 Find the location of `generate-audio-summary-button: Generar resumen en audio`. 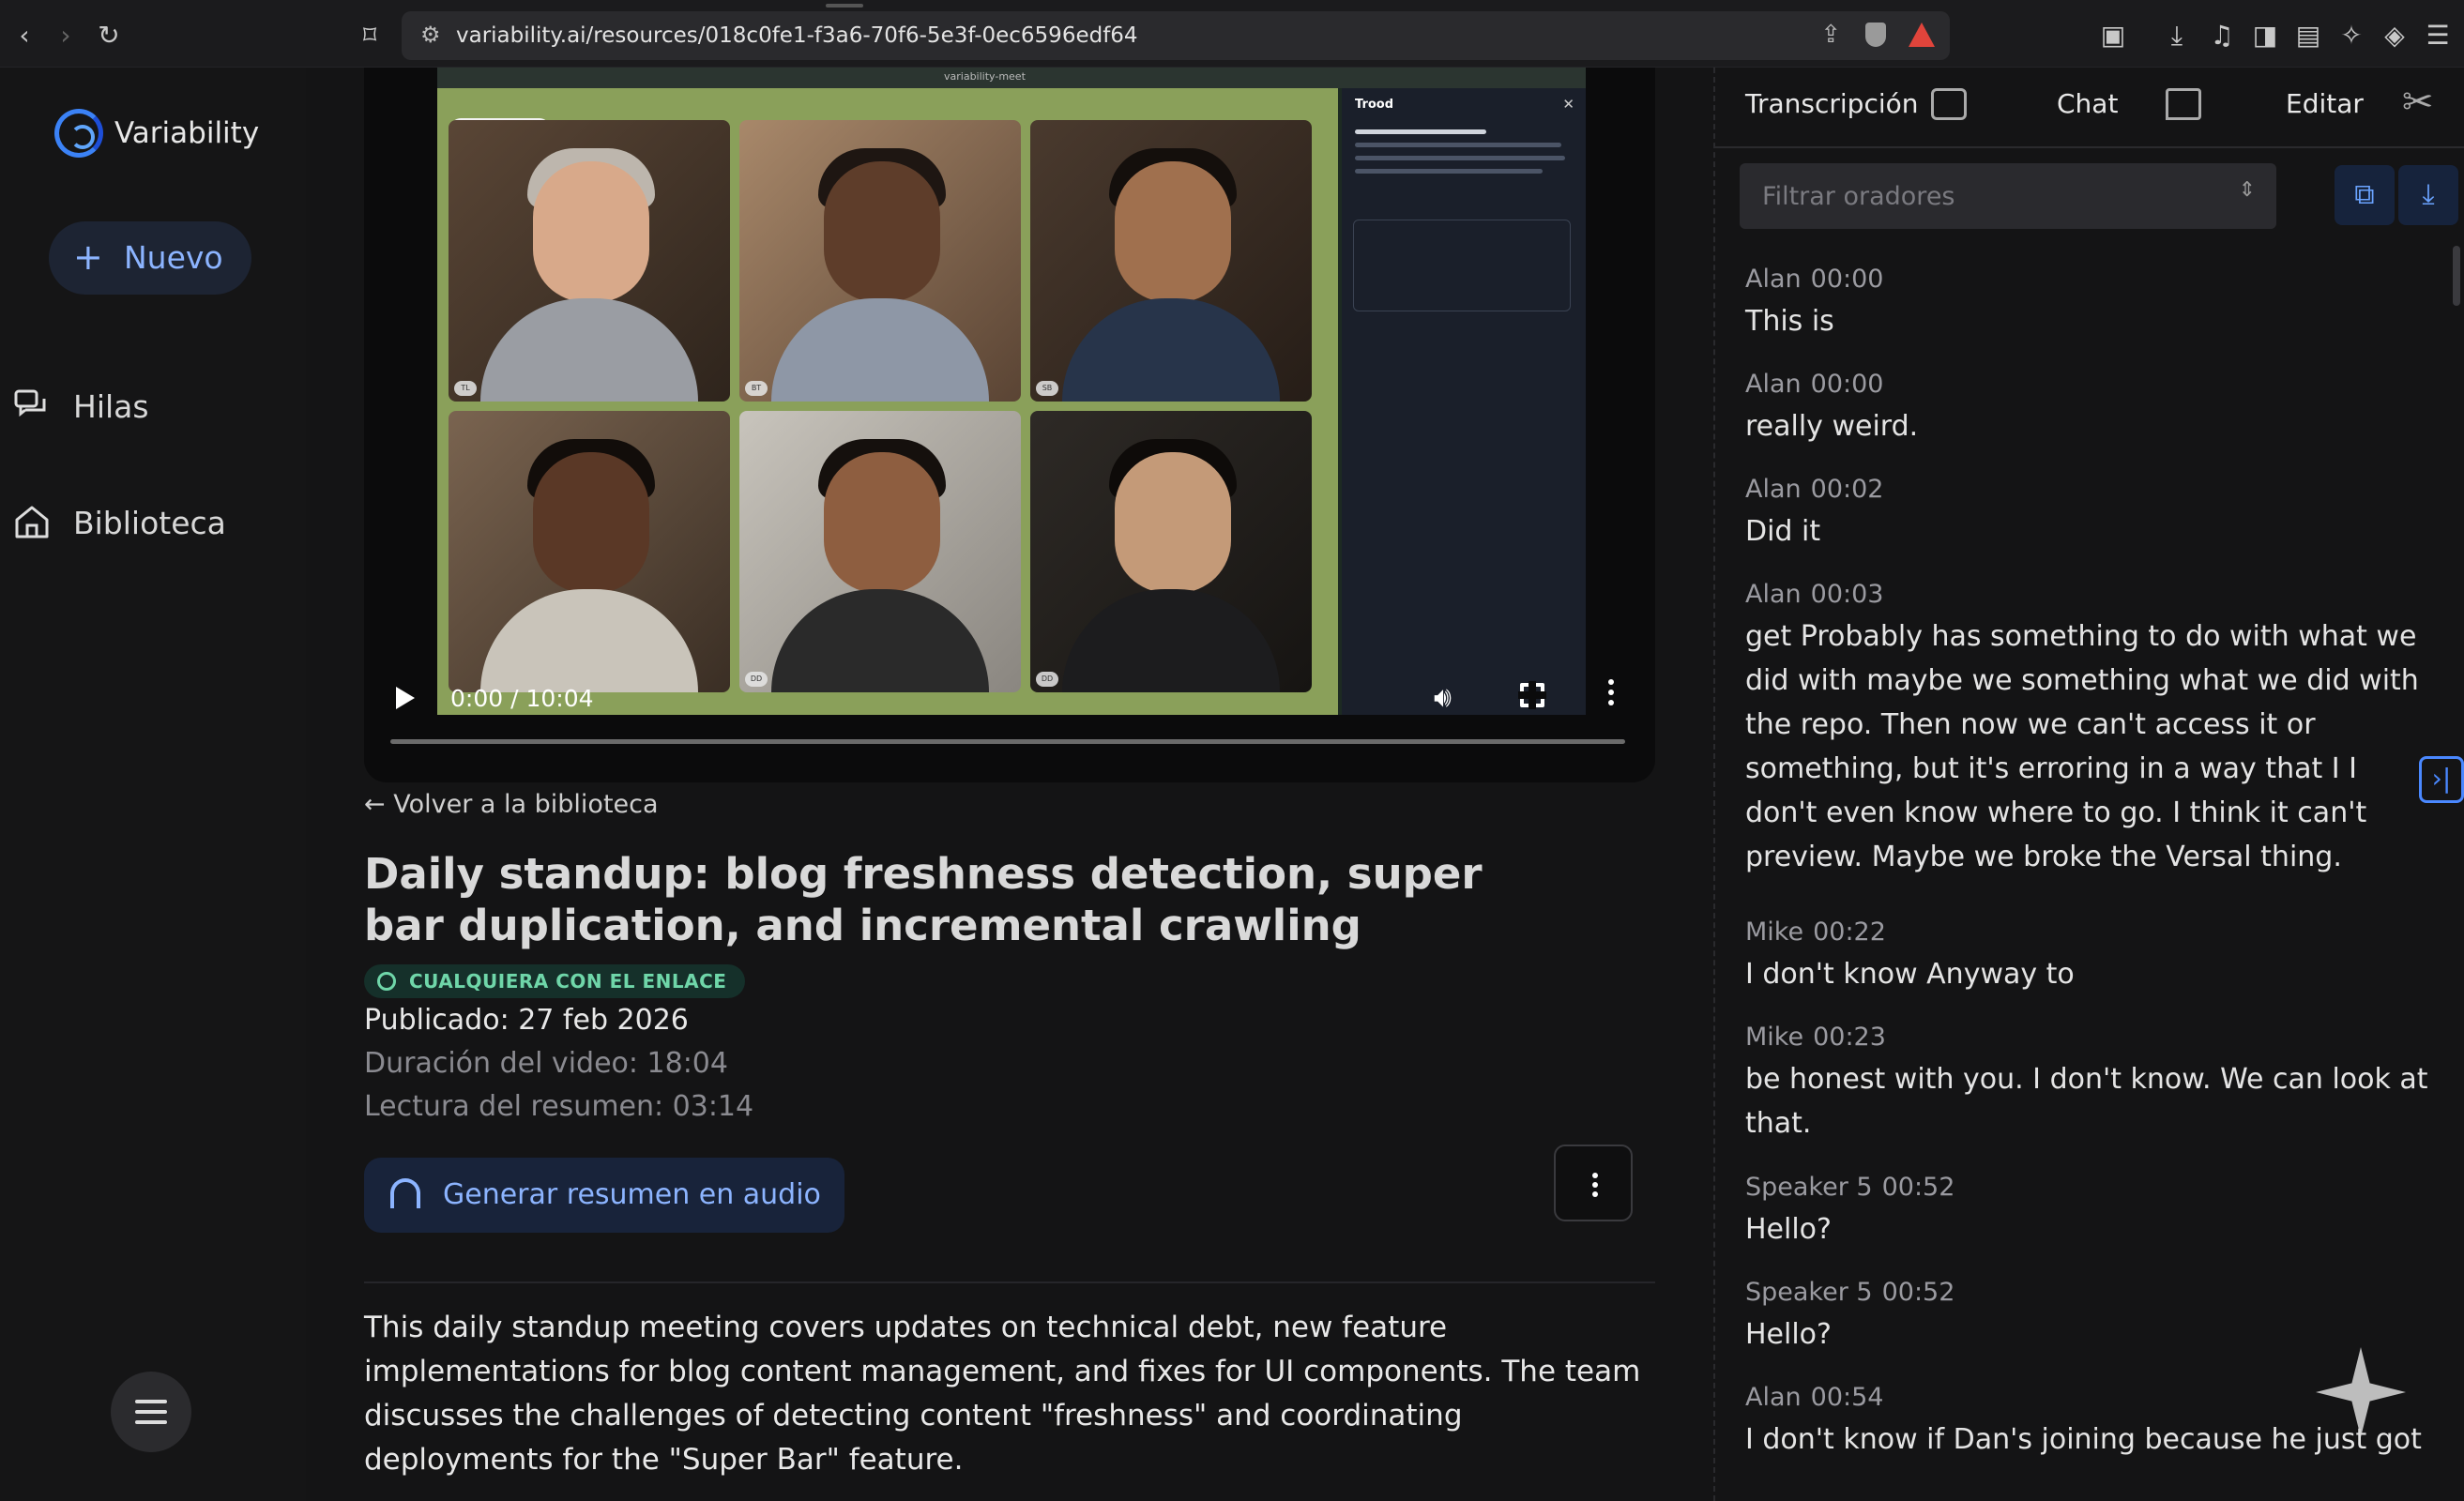

generate-audio-summary-button: Generar resumen en audio is located at coordinates (604, 1195).